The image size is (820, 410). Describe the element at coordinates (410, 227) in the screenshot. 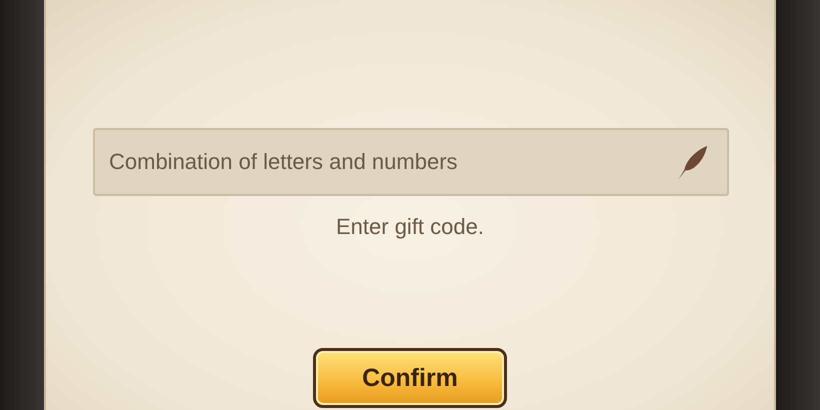

I see `hint-text: Enter gift code.` at that location.